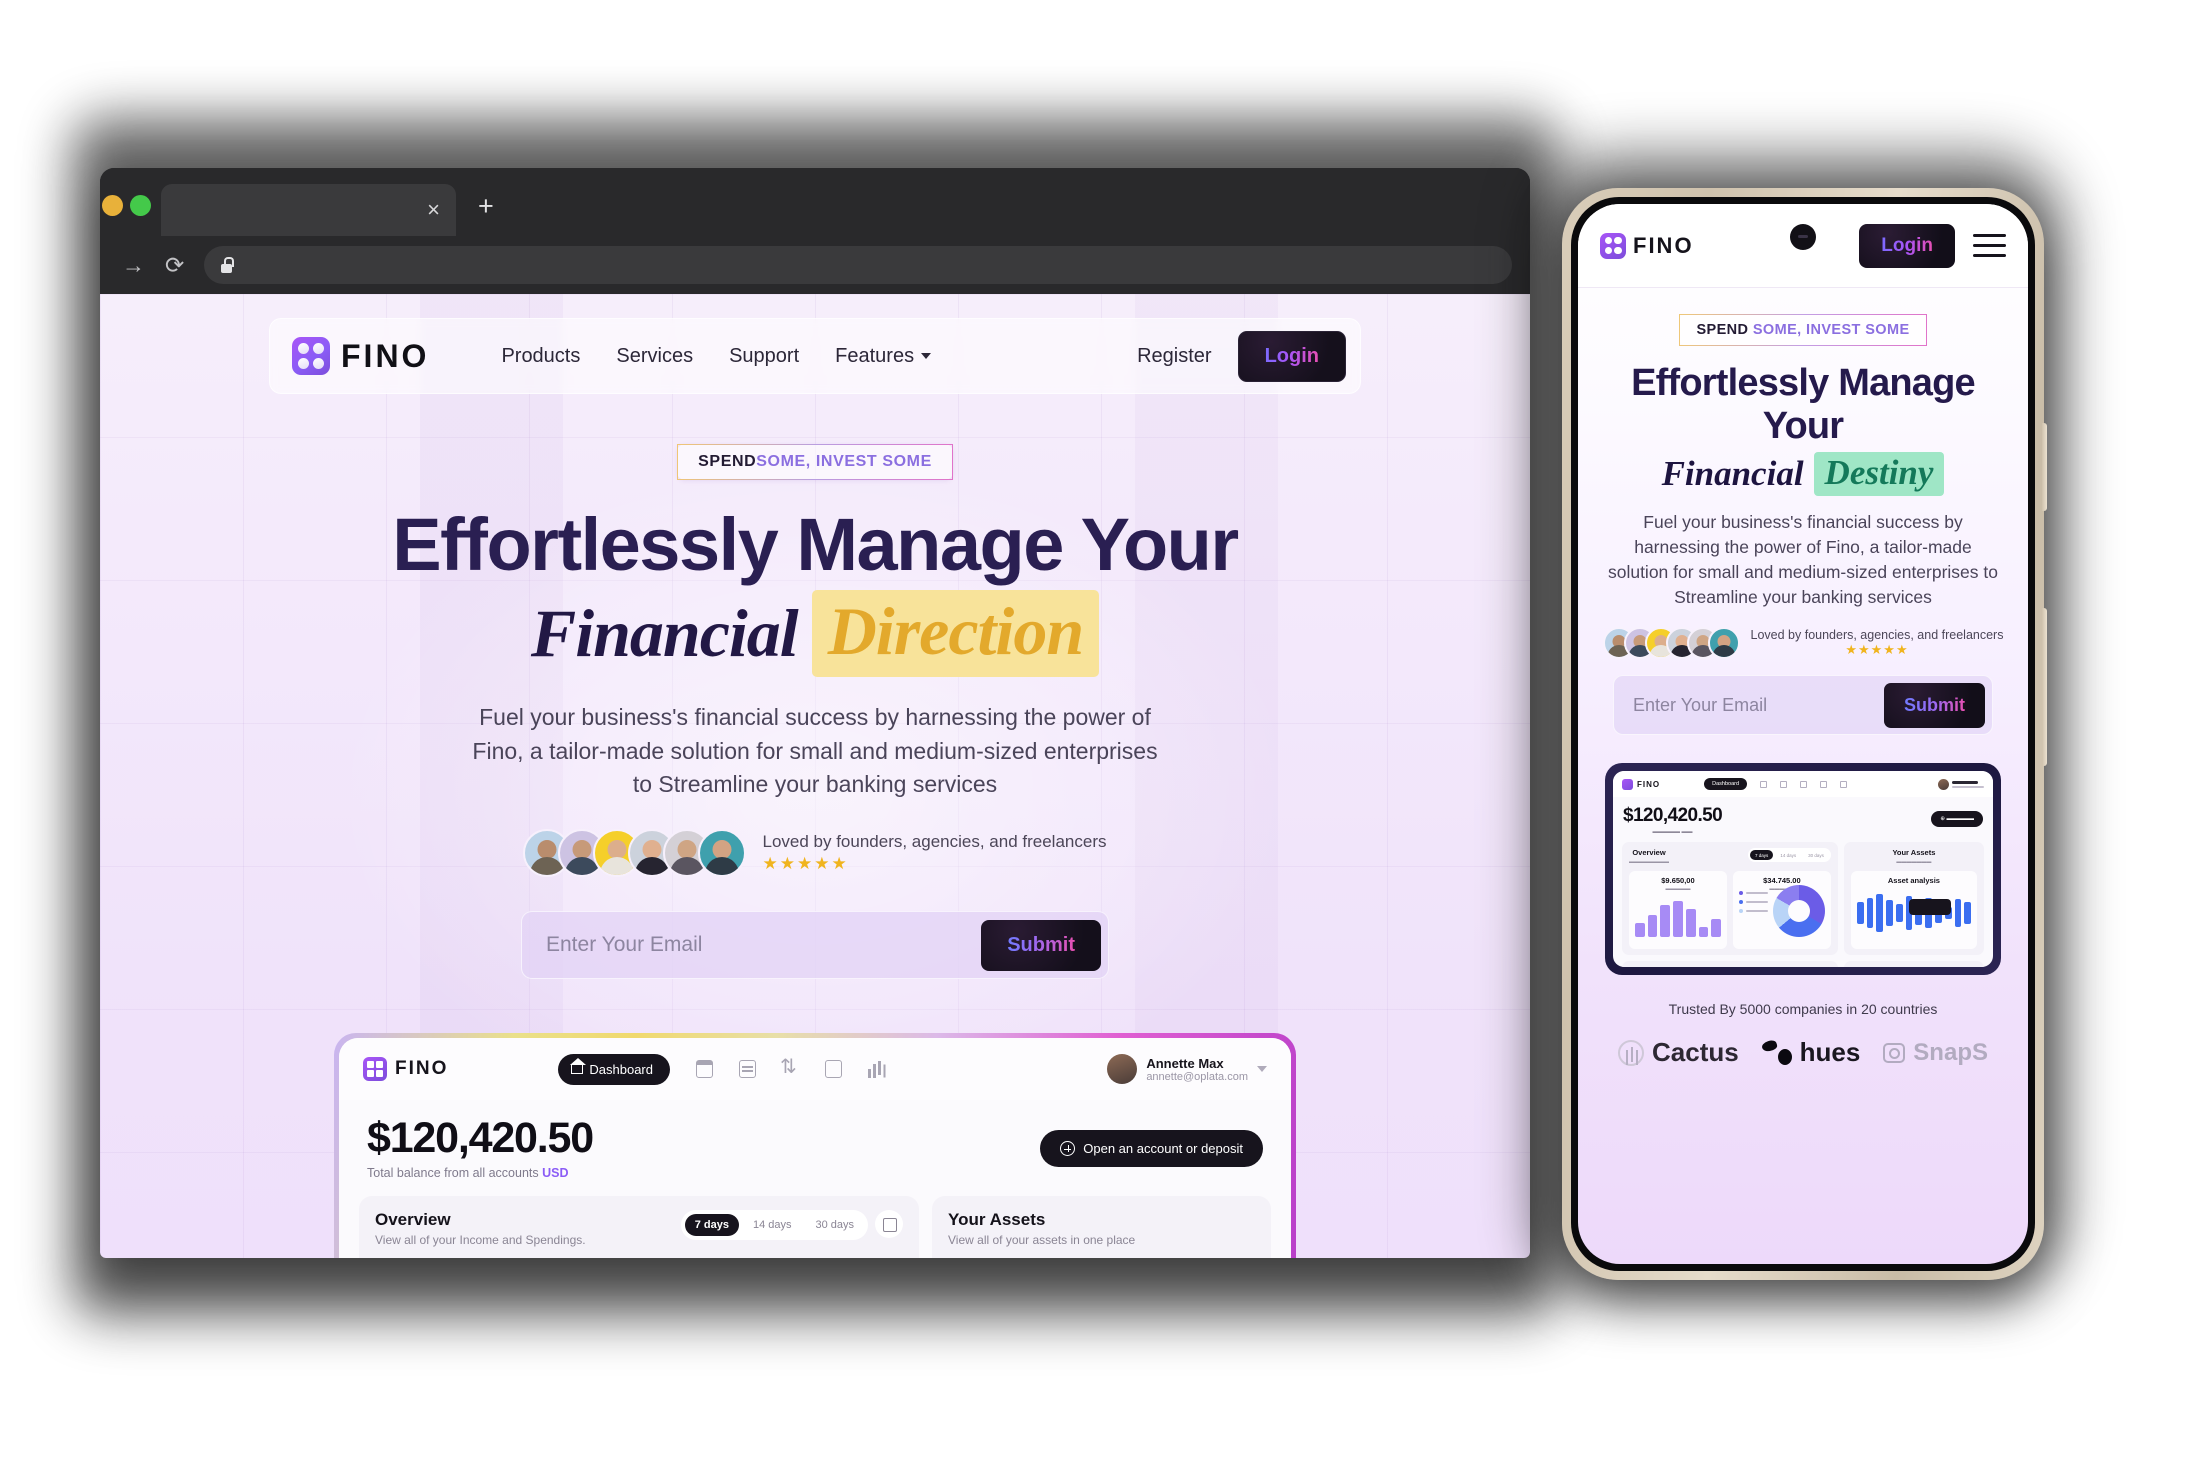  Describe the element at coordinates (174, 265) in the screenshot. I see `reload-icon: ⟳` at that location.